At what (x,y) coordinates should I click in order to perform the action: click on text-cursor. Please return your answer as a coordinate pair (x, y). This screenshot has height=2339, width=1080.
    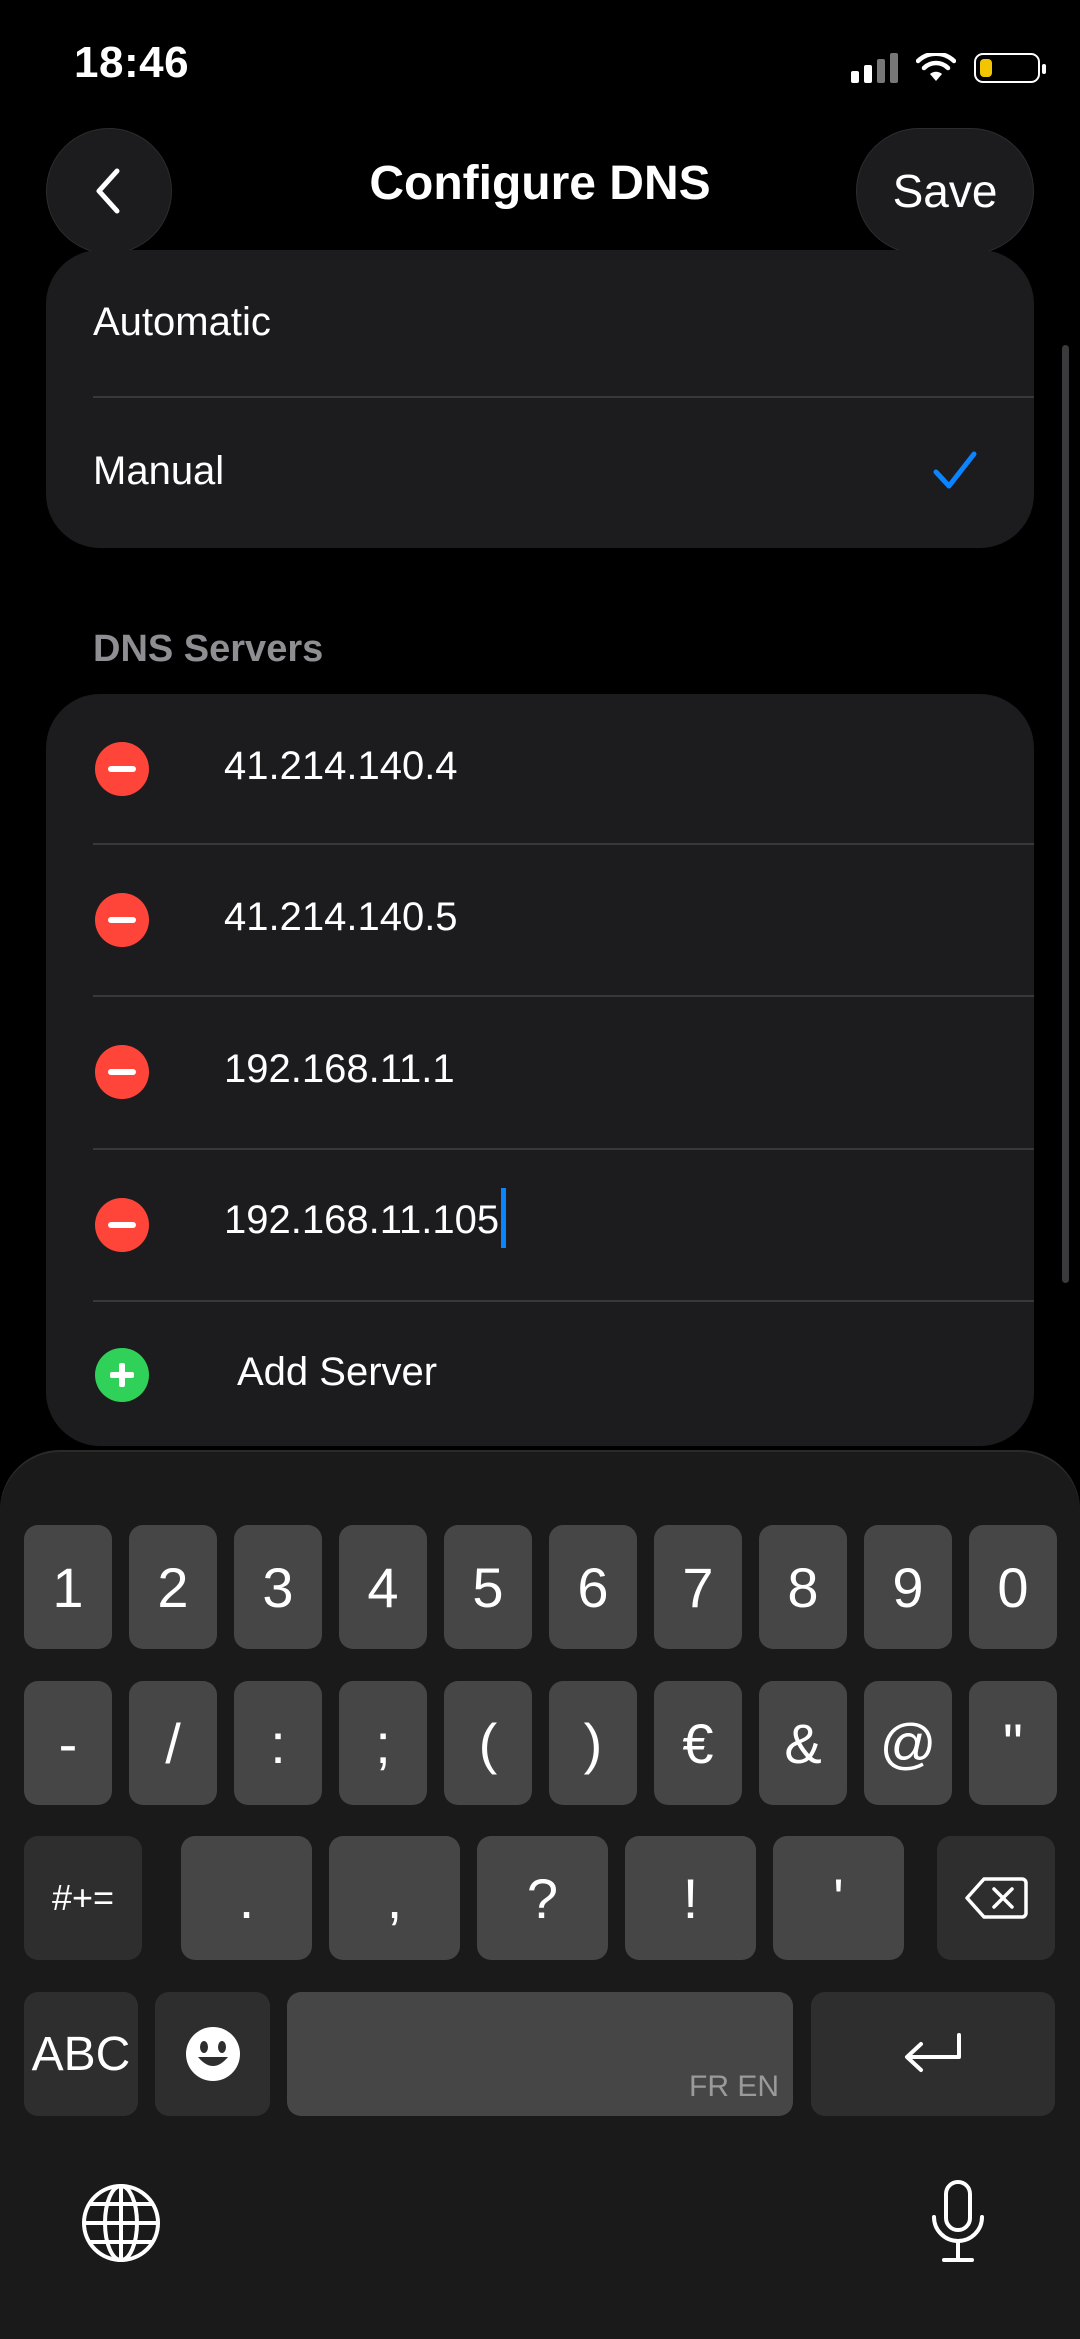
    Looking at the image, I should click on (504, 1218).